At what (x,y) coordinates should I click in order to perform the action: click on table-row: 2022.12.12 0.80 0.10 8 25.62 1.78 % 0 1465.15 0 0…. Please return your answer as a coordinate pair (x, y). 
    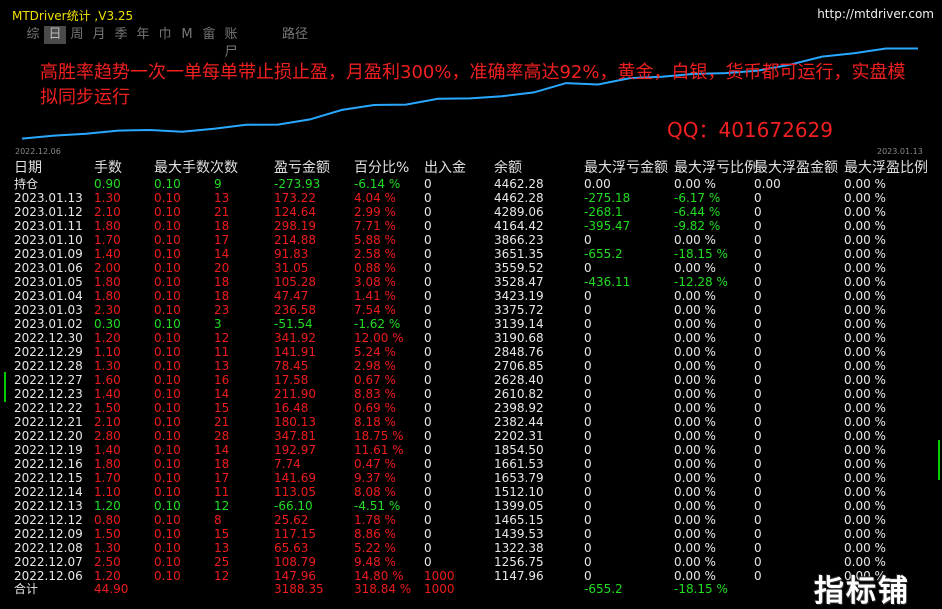
    Looking at the image, I should click on (471, 520).